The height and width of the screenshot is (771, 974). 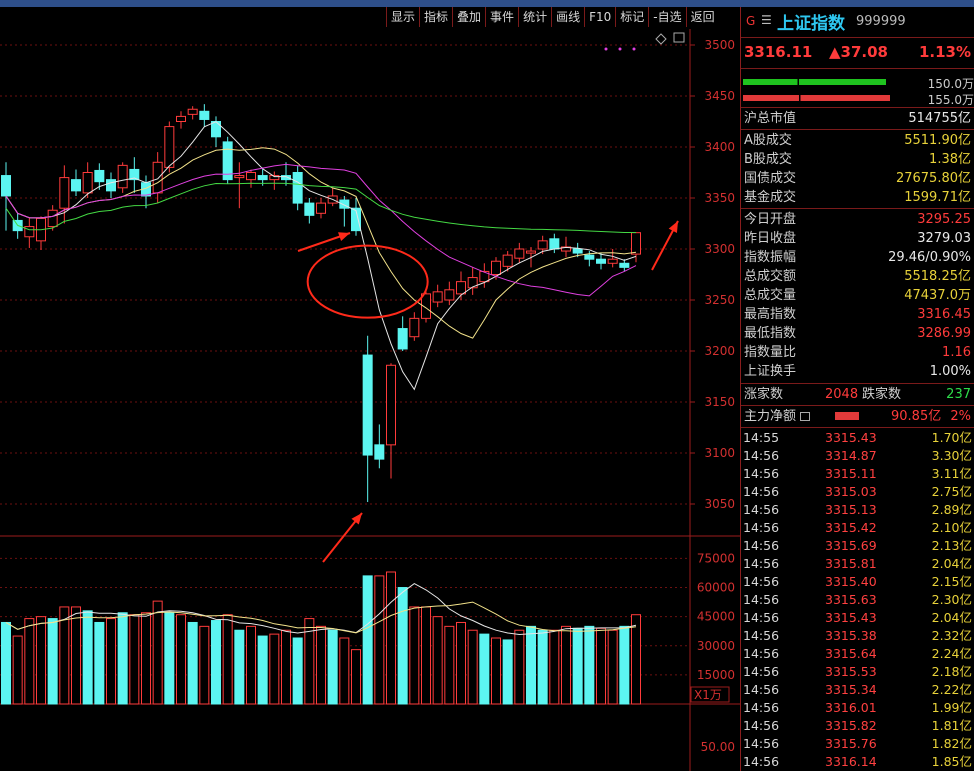 I want to click on stat-row: 总成交量 47437.0万, so click(x=857, y=295).